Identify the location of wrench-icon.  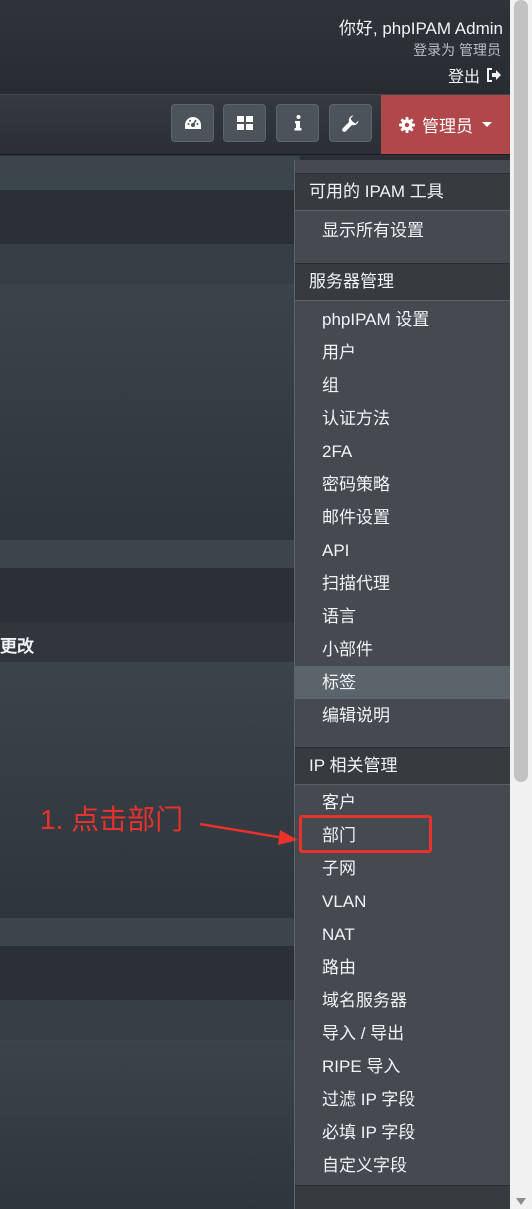
(350, 123).